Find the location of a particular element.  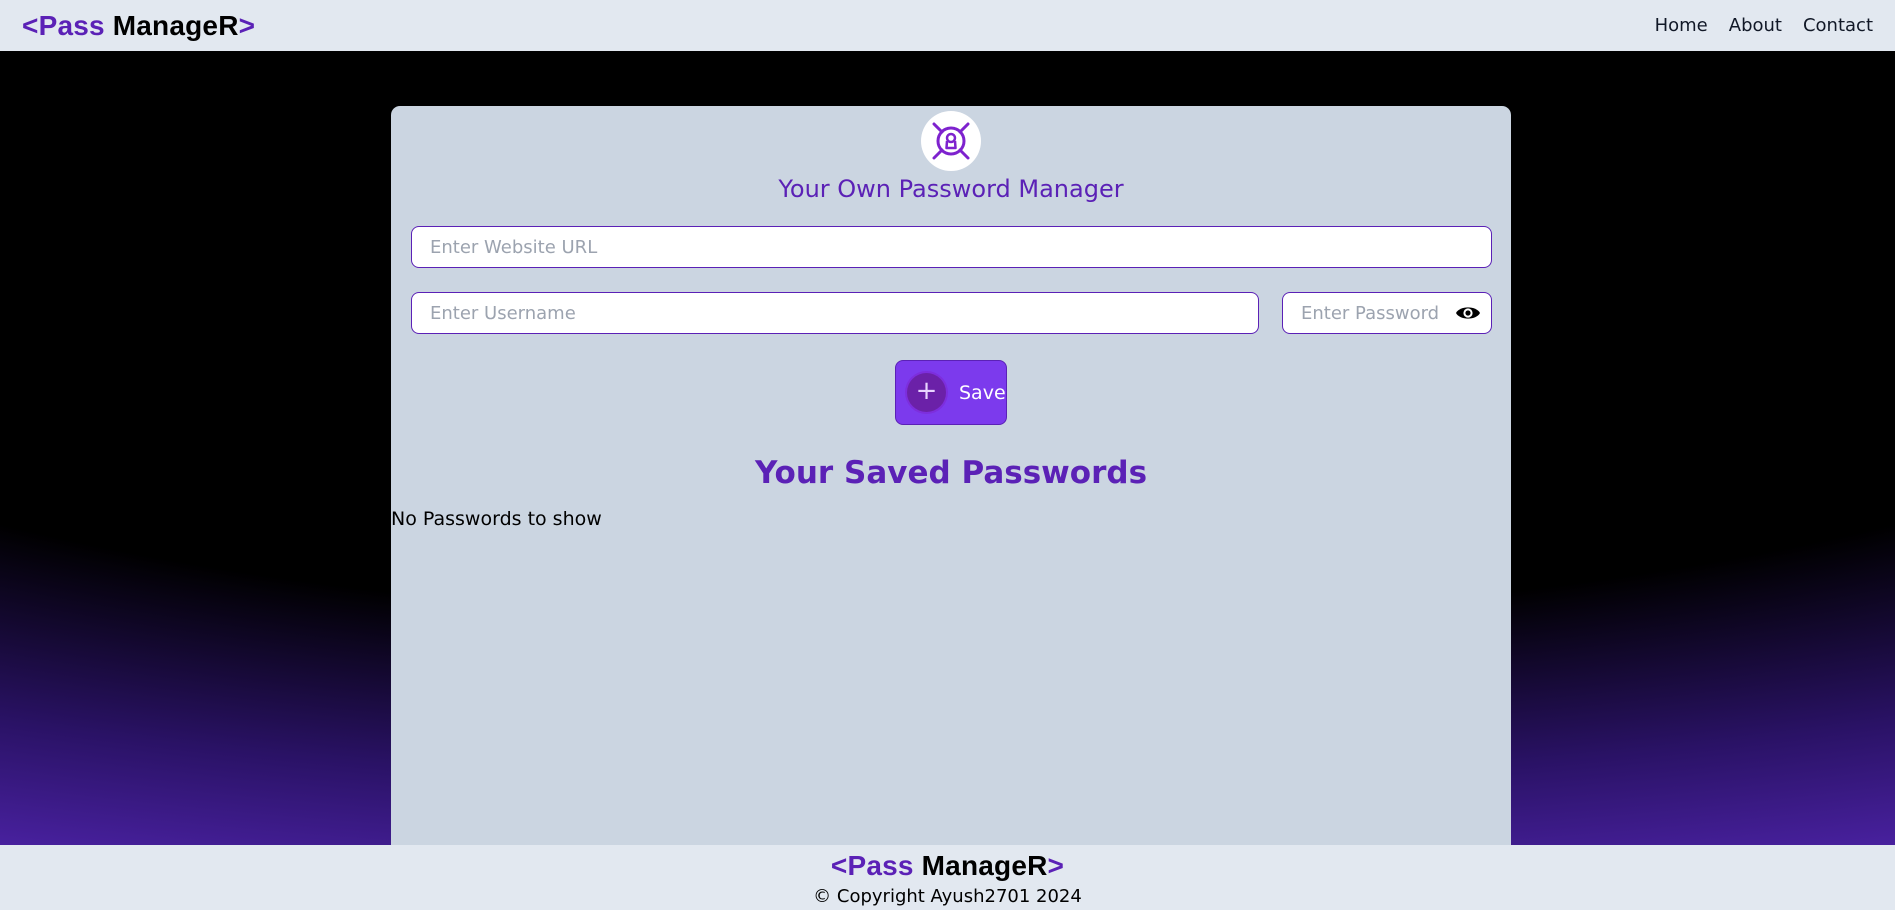

logo-close-bracket: > is located at coordinates (247, 25).